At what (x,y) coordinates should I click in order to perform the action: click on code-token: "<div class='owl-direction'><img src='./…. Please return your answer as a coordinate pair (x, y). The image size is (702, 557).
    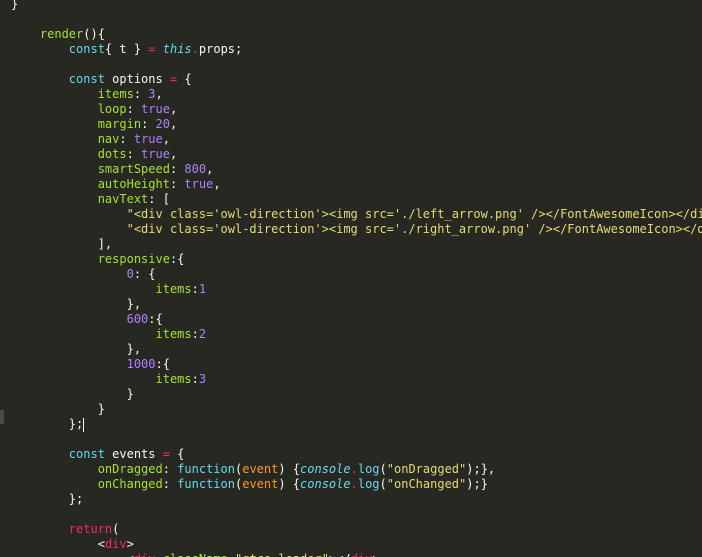
    Looking at the image, I should click on (414, 229).